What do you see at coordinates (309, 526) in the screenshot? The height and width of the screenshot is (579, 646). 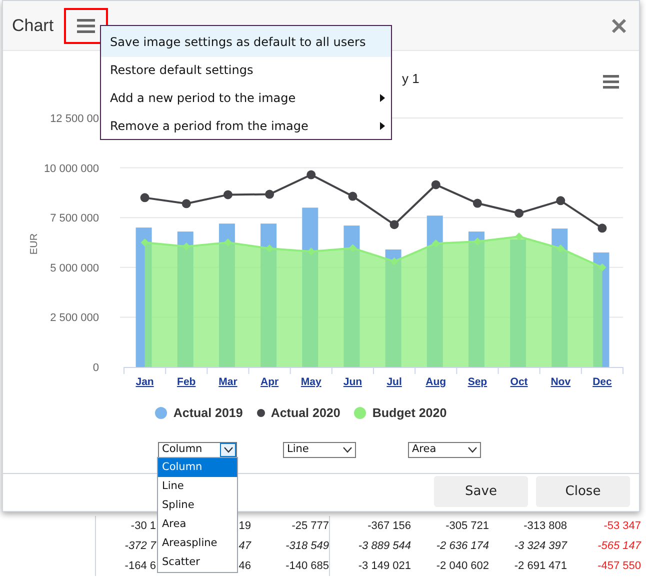 I see `table-cell-text: -25 777` at bounding box center [309, 526].